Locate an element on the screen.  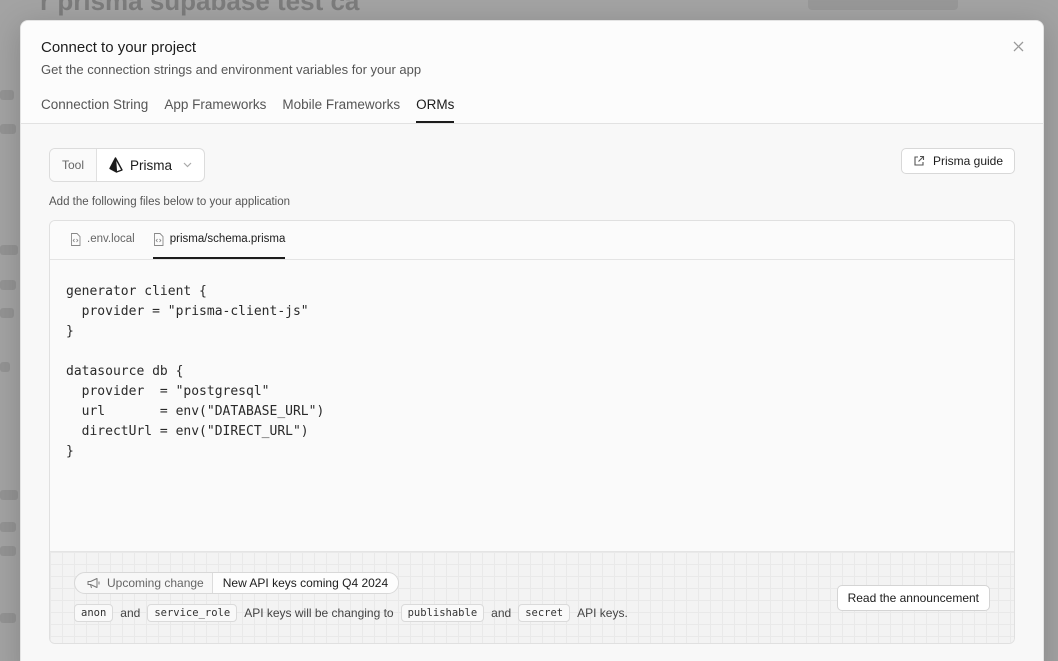
file-tab-label: .env.local is located at coordinates (111, 239).